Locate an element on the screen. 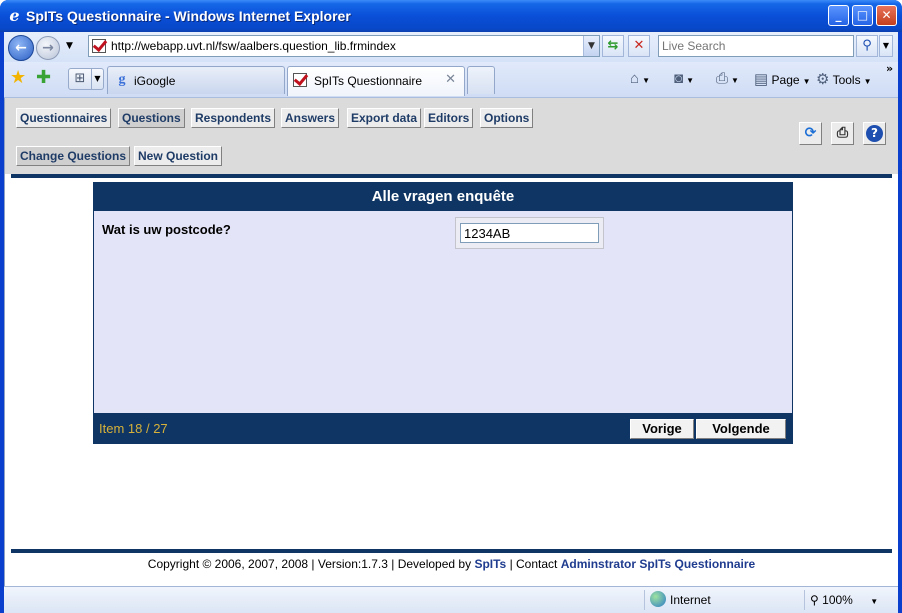  maximize-button: □ is located at coordinates (862, 15).